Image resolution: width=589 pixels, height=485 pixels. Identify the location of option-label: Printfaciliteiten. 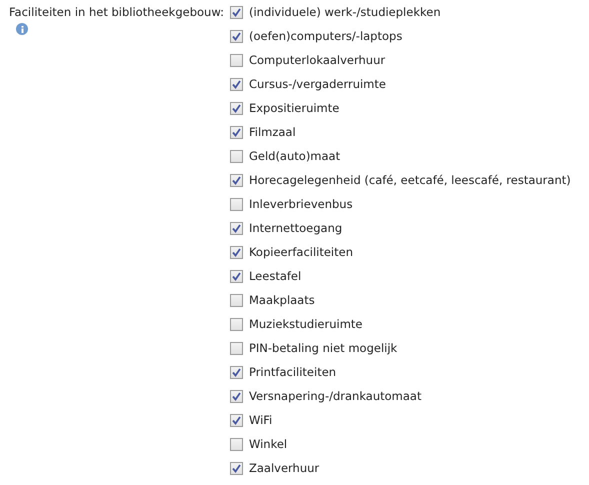
(292, 372).